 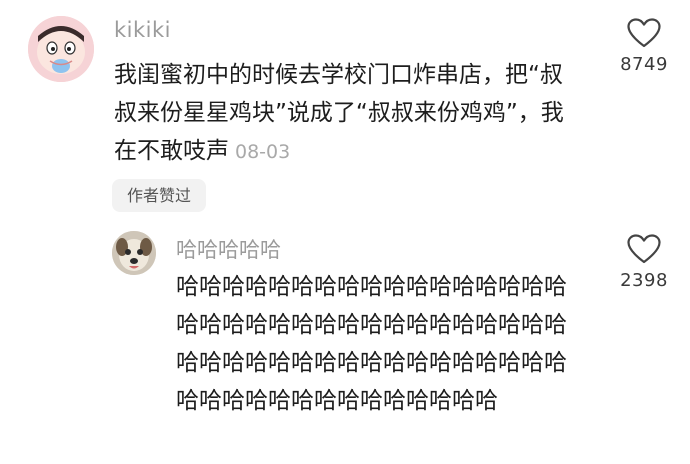 I want to click on author-liked-badge: 作者赞过, so click(x=159, y=195).